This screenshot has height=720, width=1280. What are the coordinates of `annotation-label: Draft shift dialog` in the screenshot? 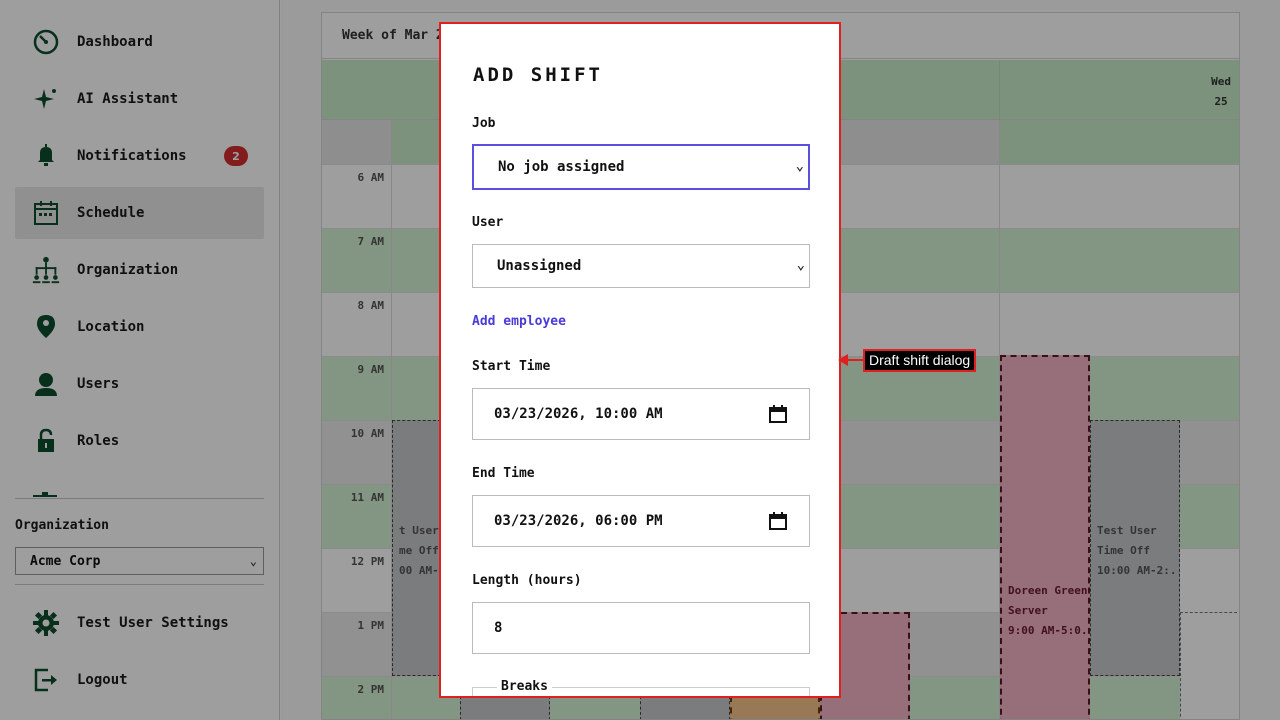 It's located at (920, 360).